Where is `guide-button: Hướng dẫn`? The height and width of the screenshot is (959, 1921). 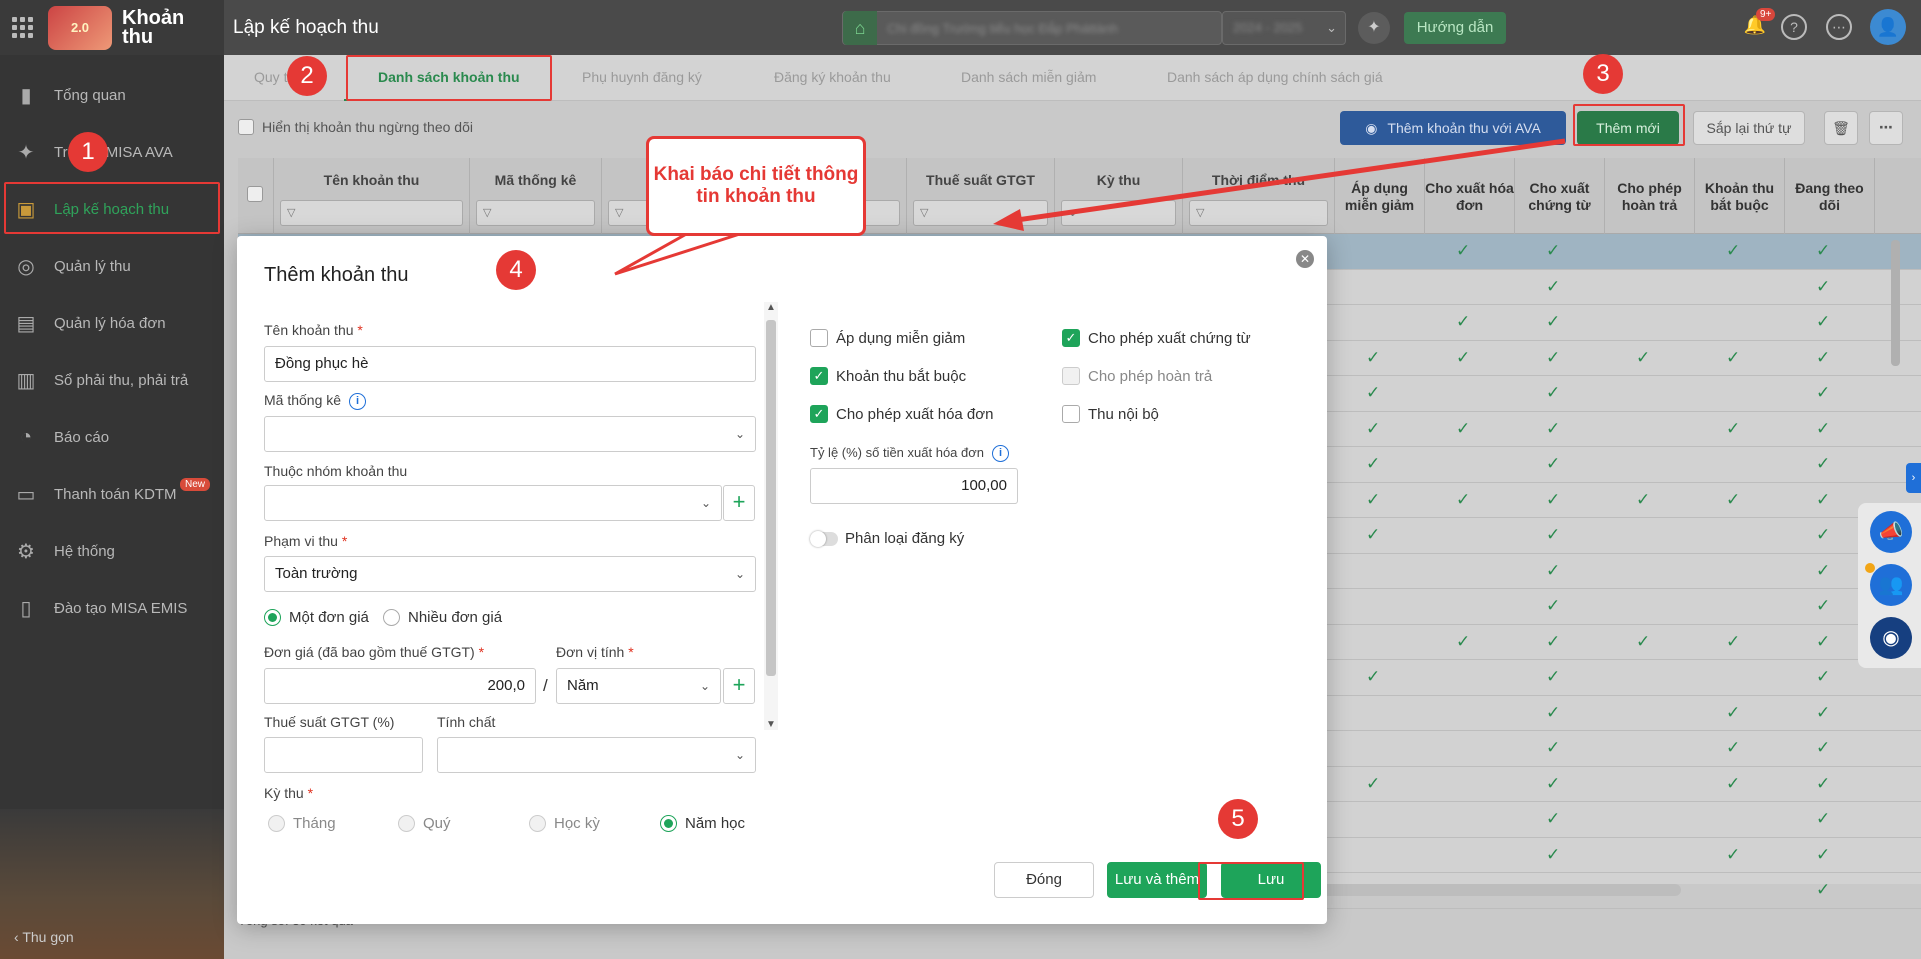 guide-button: Hướng dẫn is located at coordinates (1455, 28).